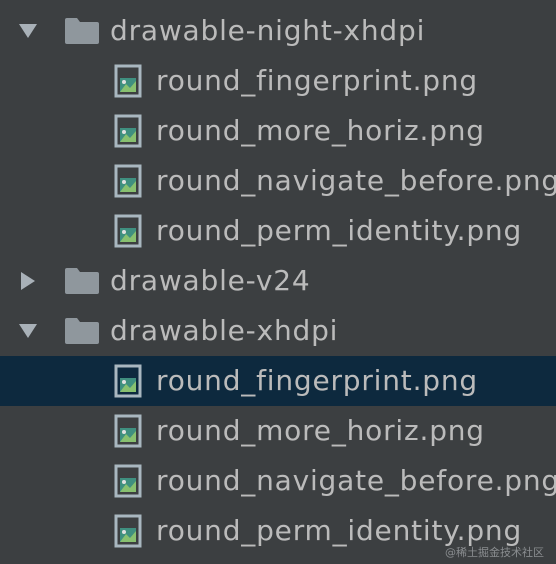  I want to click on tree-folder-drawable-night-xhdpi: drawable-night-xhdpi, so click(278, 31).